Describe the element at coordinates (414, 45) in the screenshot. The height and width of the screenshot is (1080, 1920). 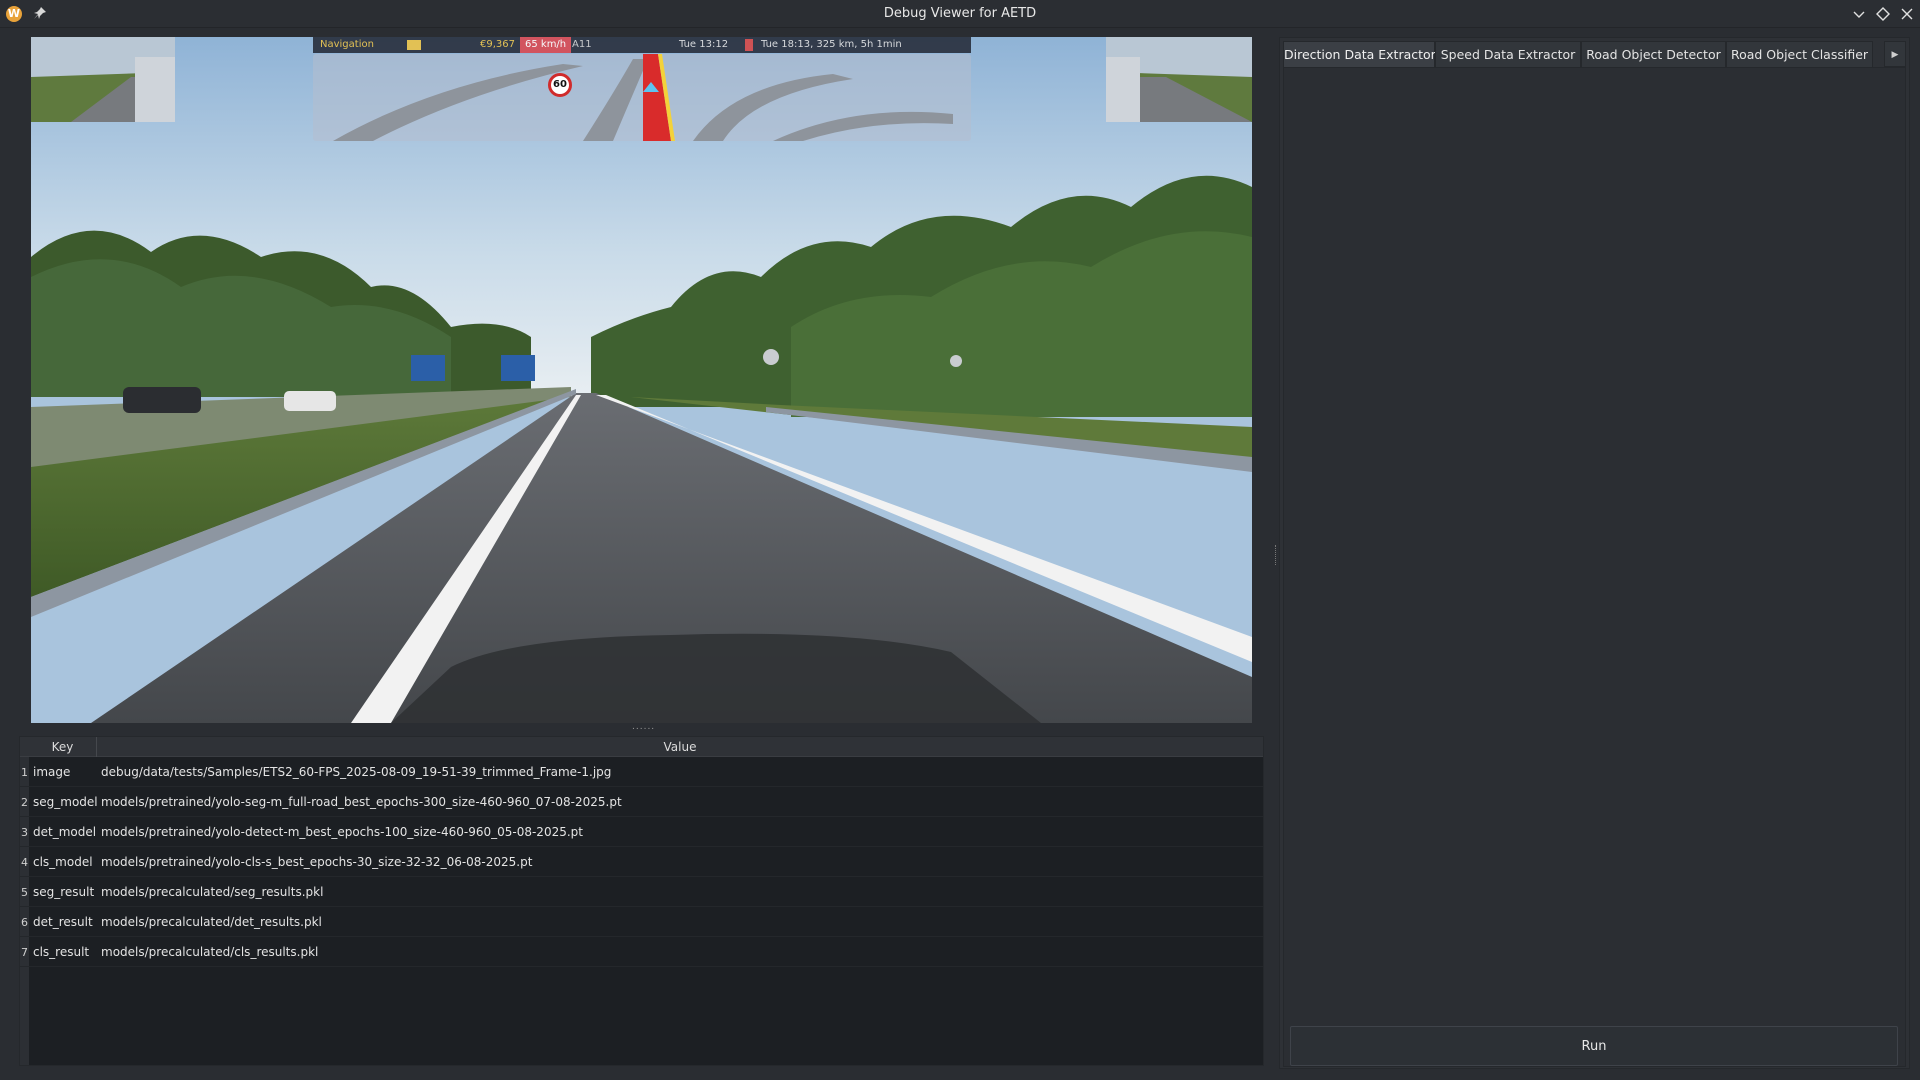
I see `mail-icon` at that location.